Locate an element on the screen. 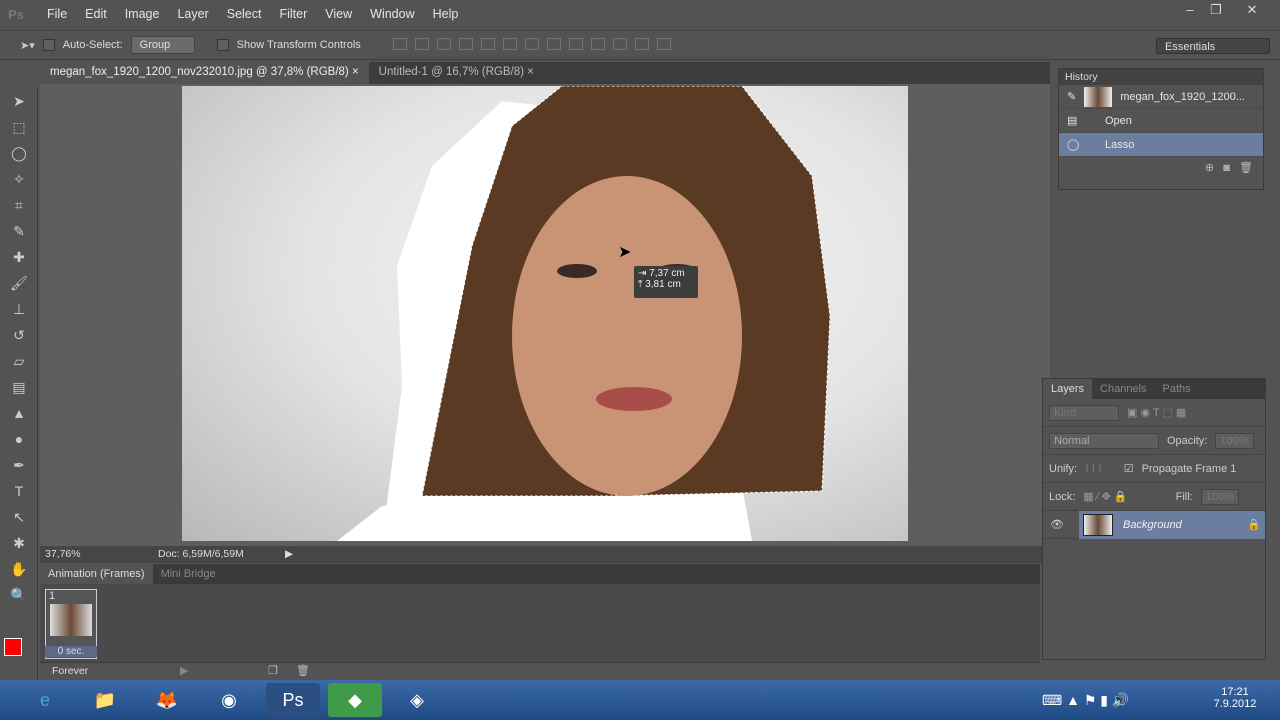  healing-tool-icon: ✚ is located at coordinates (19, 257).